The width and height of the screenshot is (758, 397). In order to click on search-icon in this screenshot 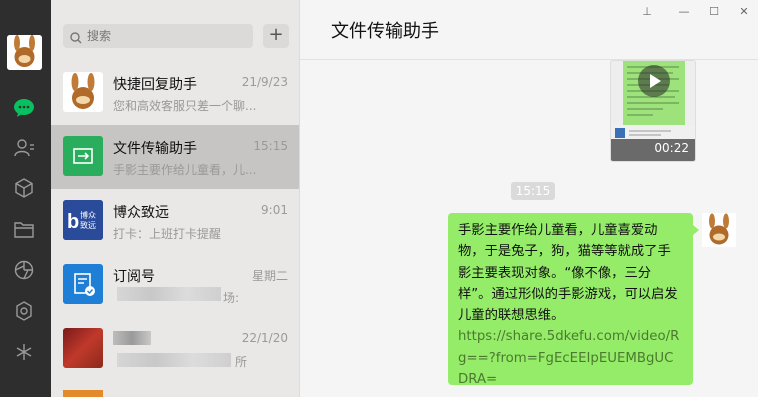, I will do `click(76, 38)`.